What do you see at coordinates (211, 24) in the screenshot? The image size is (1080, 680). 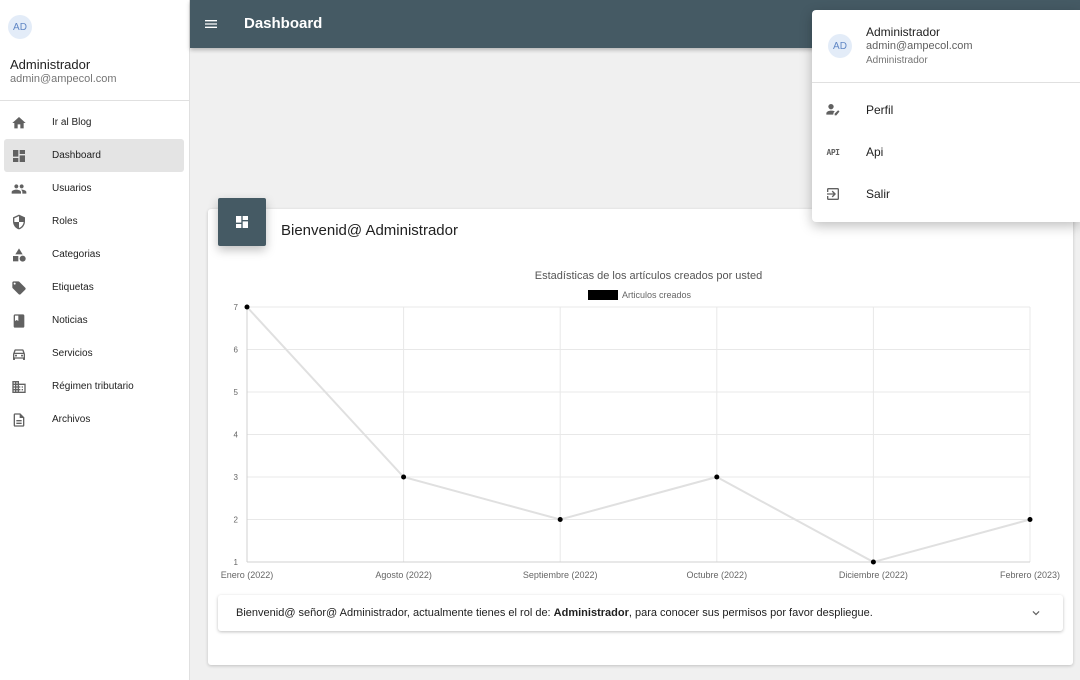 I see `menu-icon` at bounding box center [211, 24].